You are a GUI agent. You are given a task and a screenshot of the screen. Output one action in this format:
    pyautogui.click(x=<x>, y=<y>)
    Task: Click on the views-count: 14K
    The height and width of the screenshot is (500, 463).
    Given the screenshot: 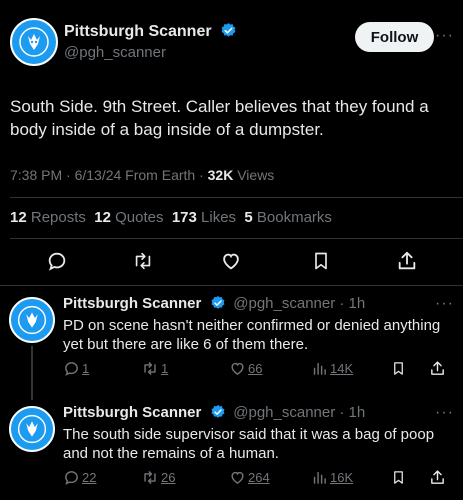 What is the action you would take?
    pyautogui.click(x=342, y=368)
    